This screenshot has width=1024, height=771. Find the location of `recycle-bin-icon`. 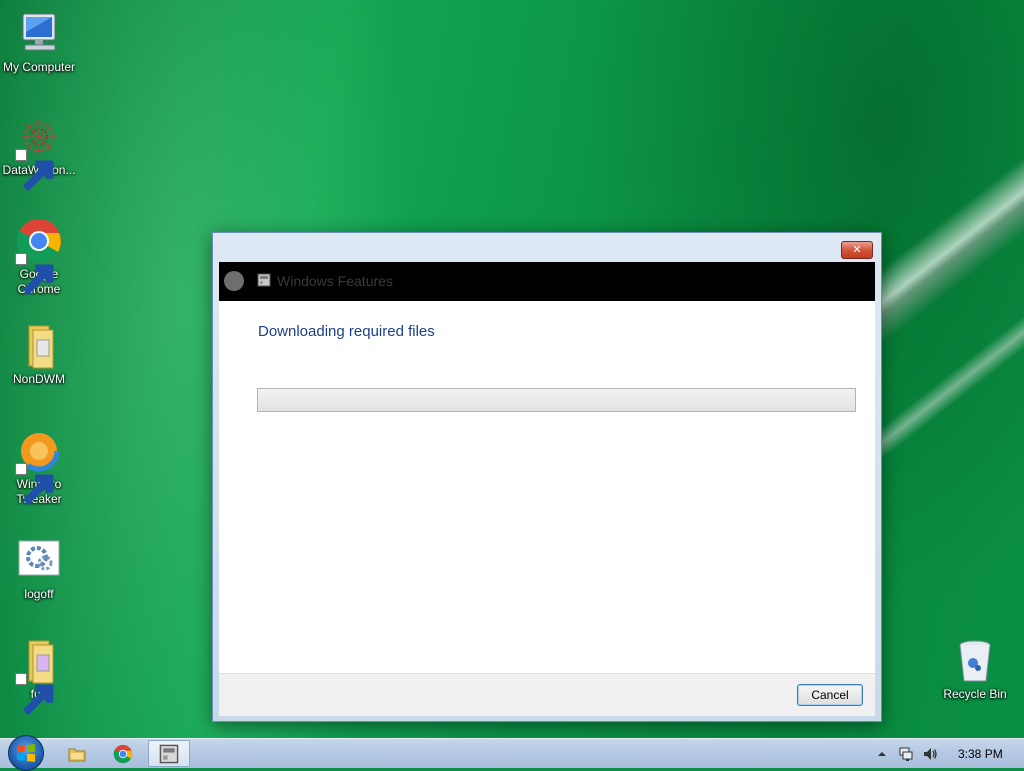

recycle-bin-icon is located at coordinates (975, 661).